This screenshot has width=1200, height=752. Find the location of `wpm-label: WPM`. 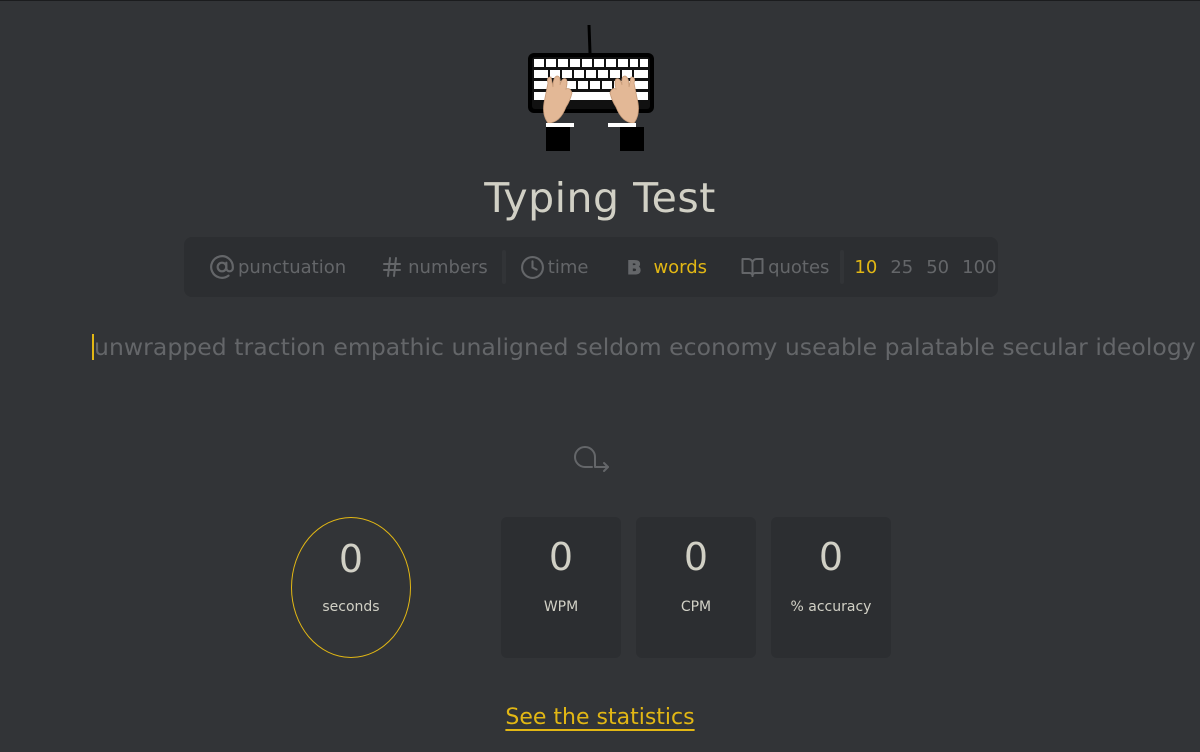

wpm-label: WPM is located at coordinates (561, 607).